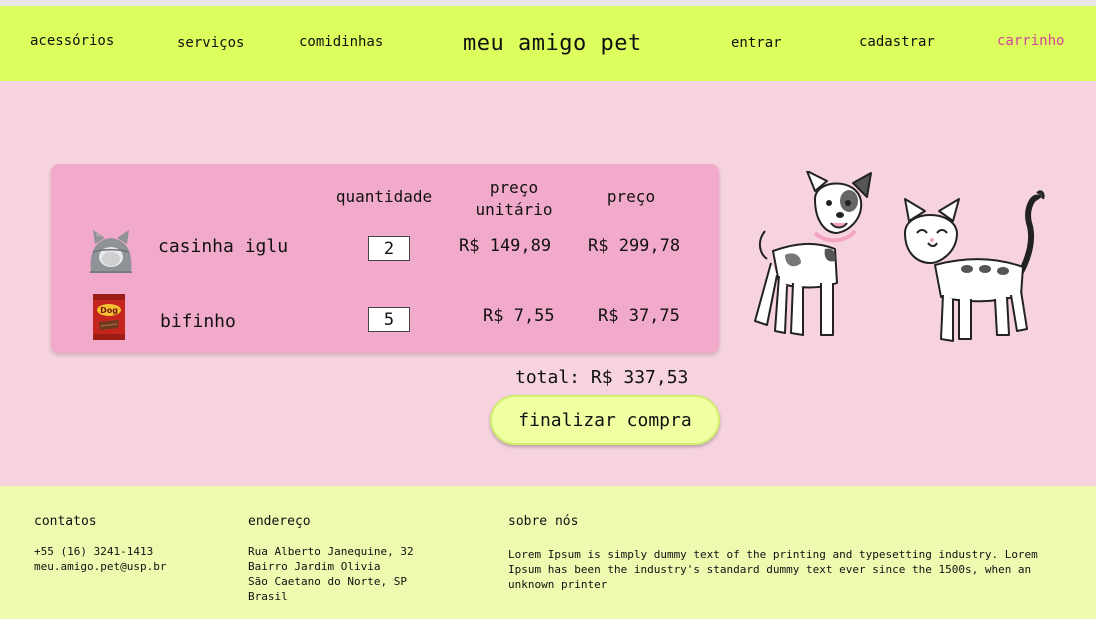 This screenshot has height=619, width=1096. I want to click on nav-link-accessories: acessórios, so click(72, 41).